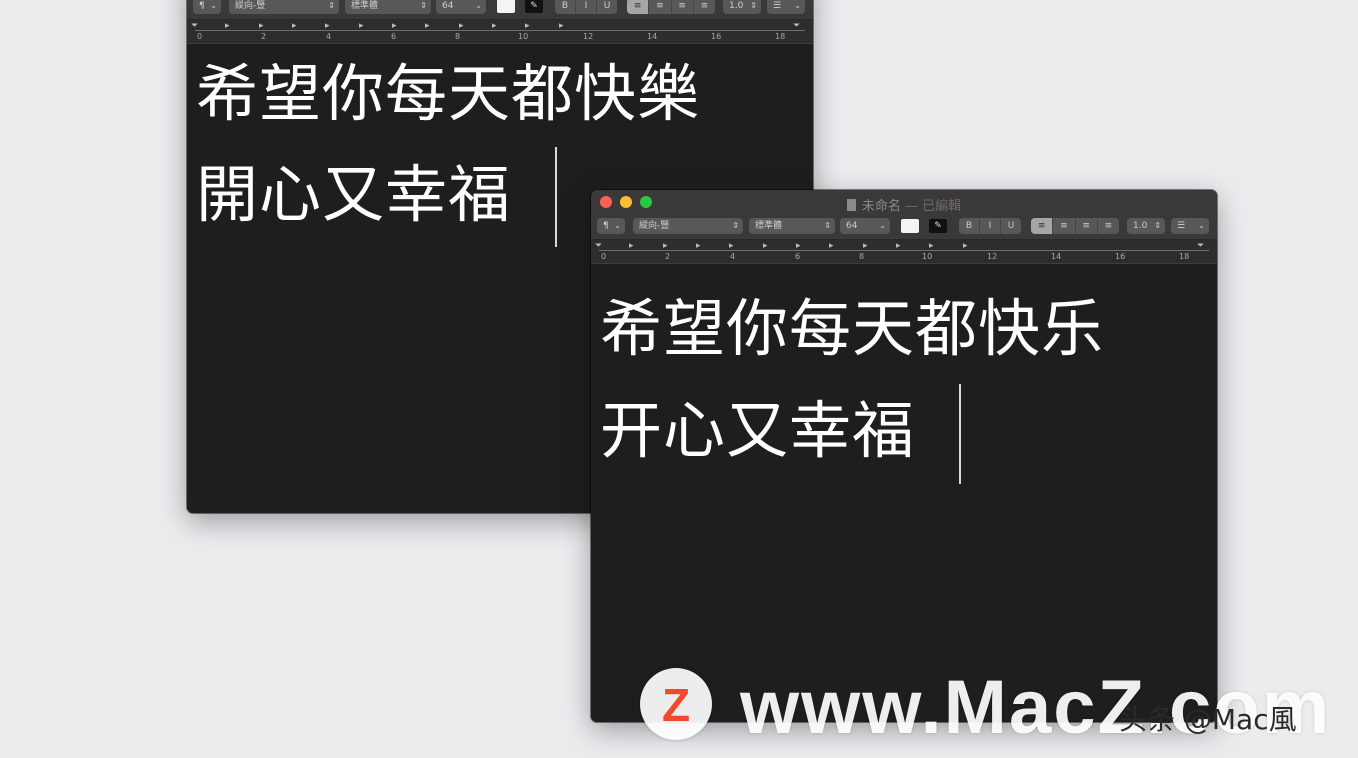 The width and height of the screenshot is (1358, 758). Describe the element at coordinates (904, 202) in the screenshot. I see `title-bar: 未命名 — 已編輯` at that location.